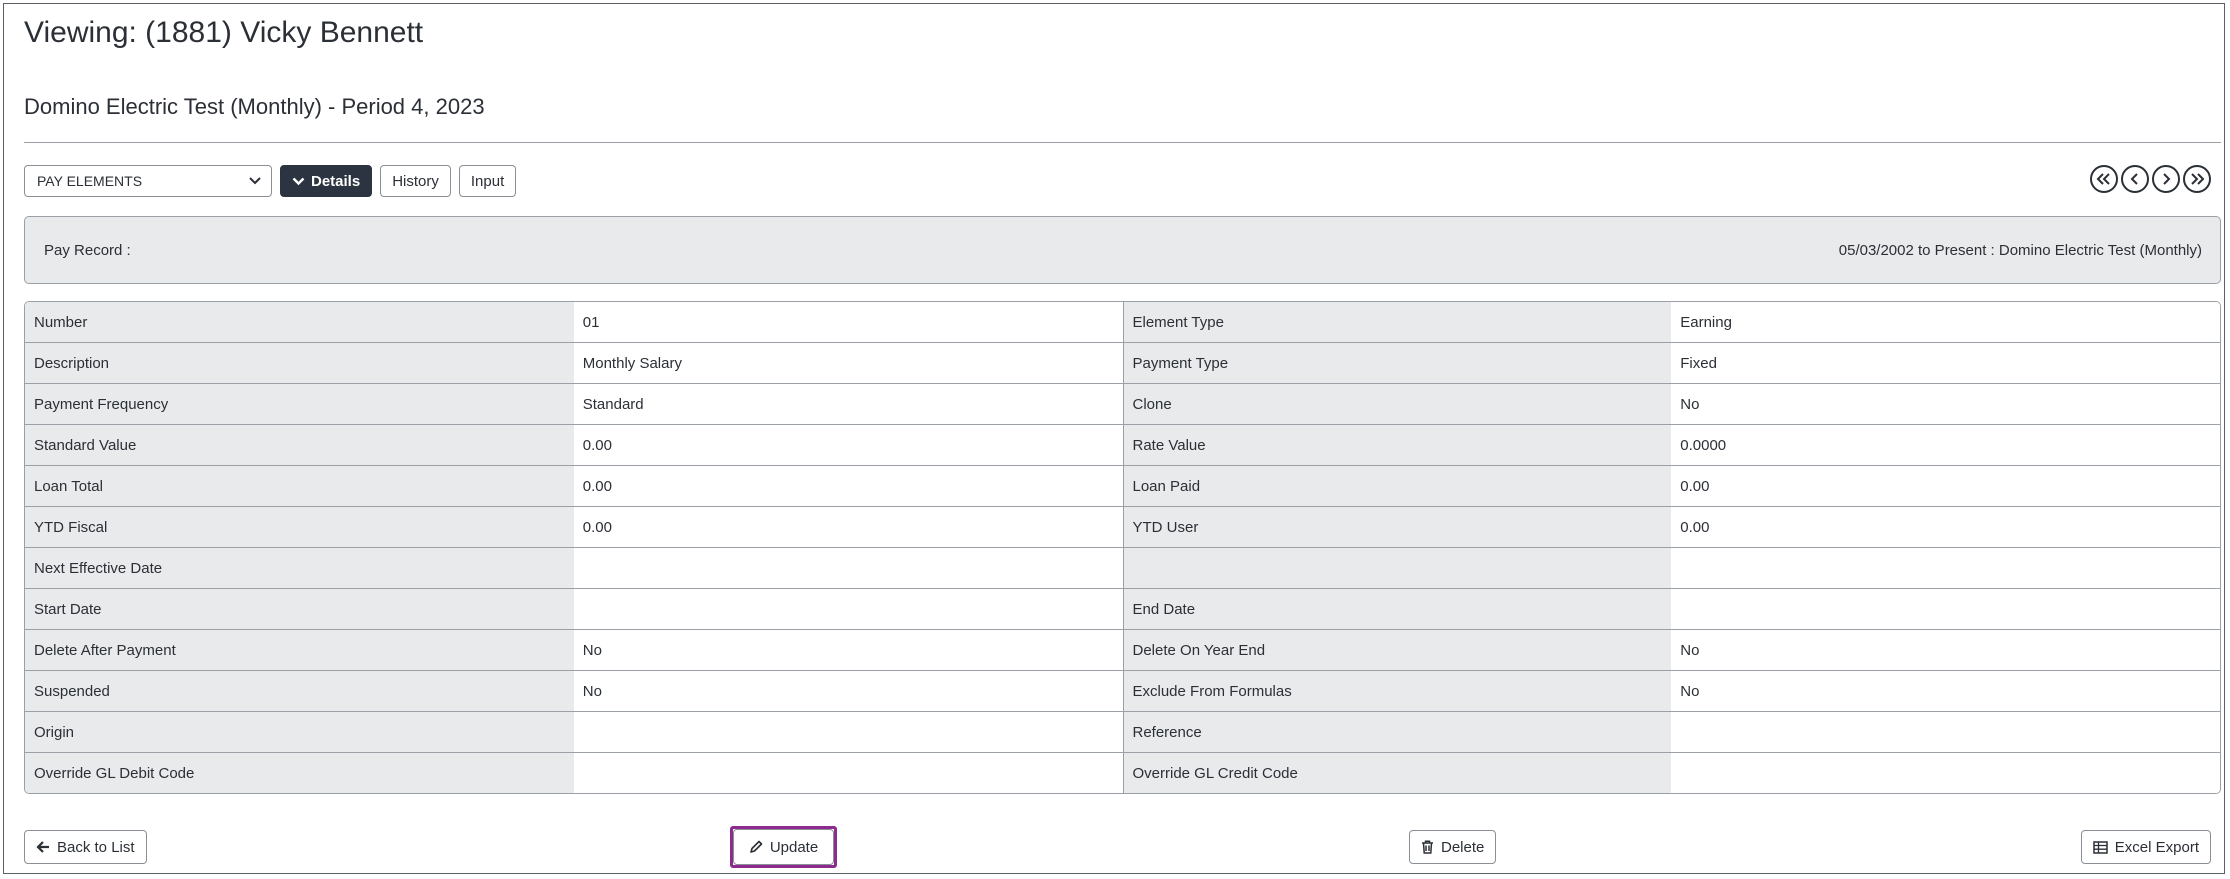 Image resolution: width=2230 pixels, height=879 pixels. What do you see at coordinates (1397, 486) in the screenshot?
I see `field-label: Loan Paid` at bounding box center [1397, 486].